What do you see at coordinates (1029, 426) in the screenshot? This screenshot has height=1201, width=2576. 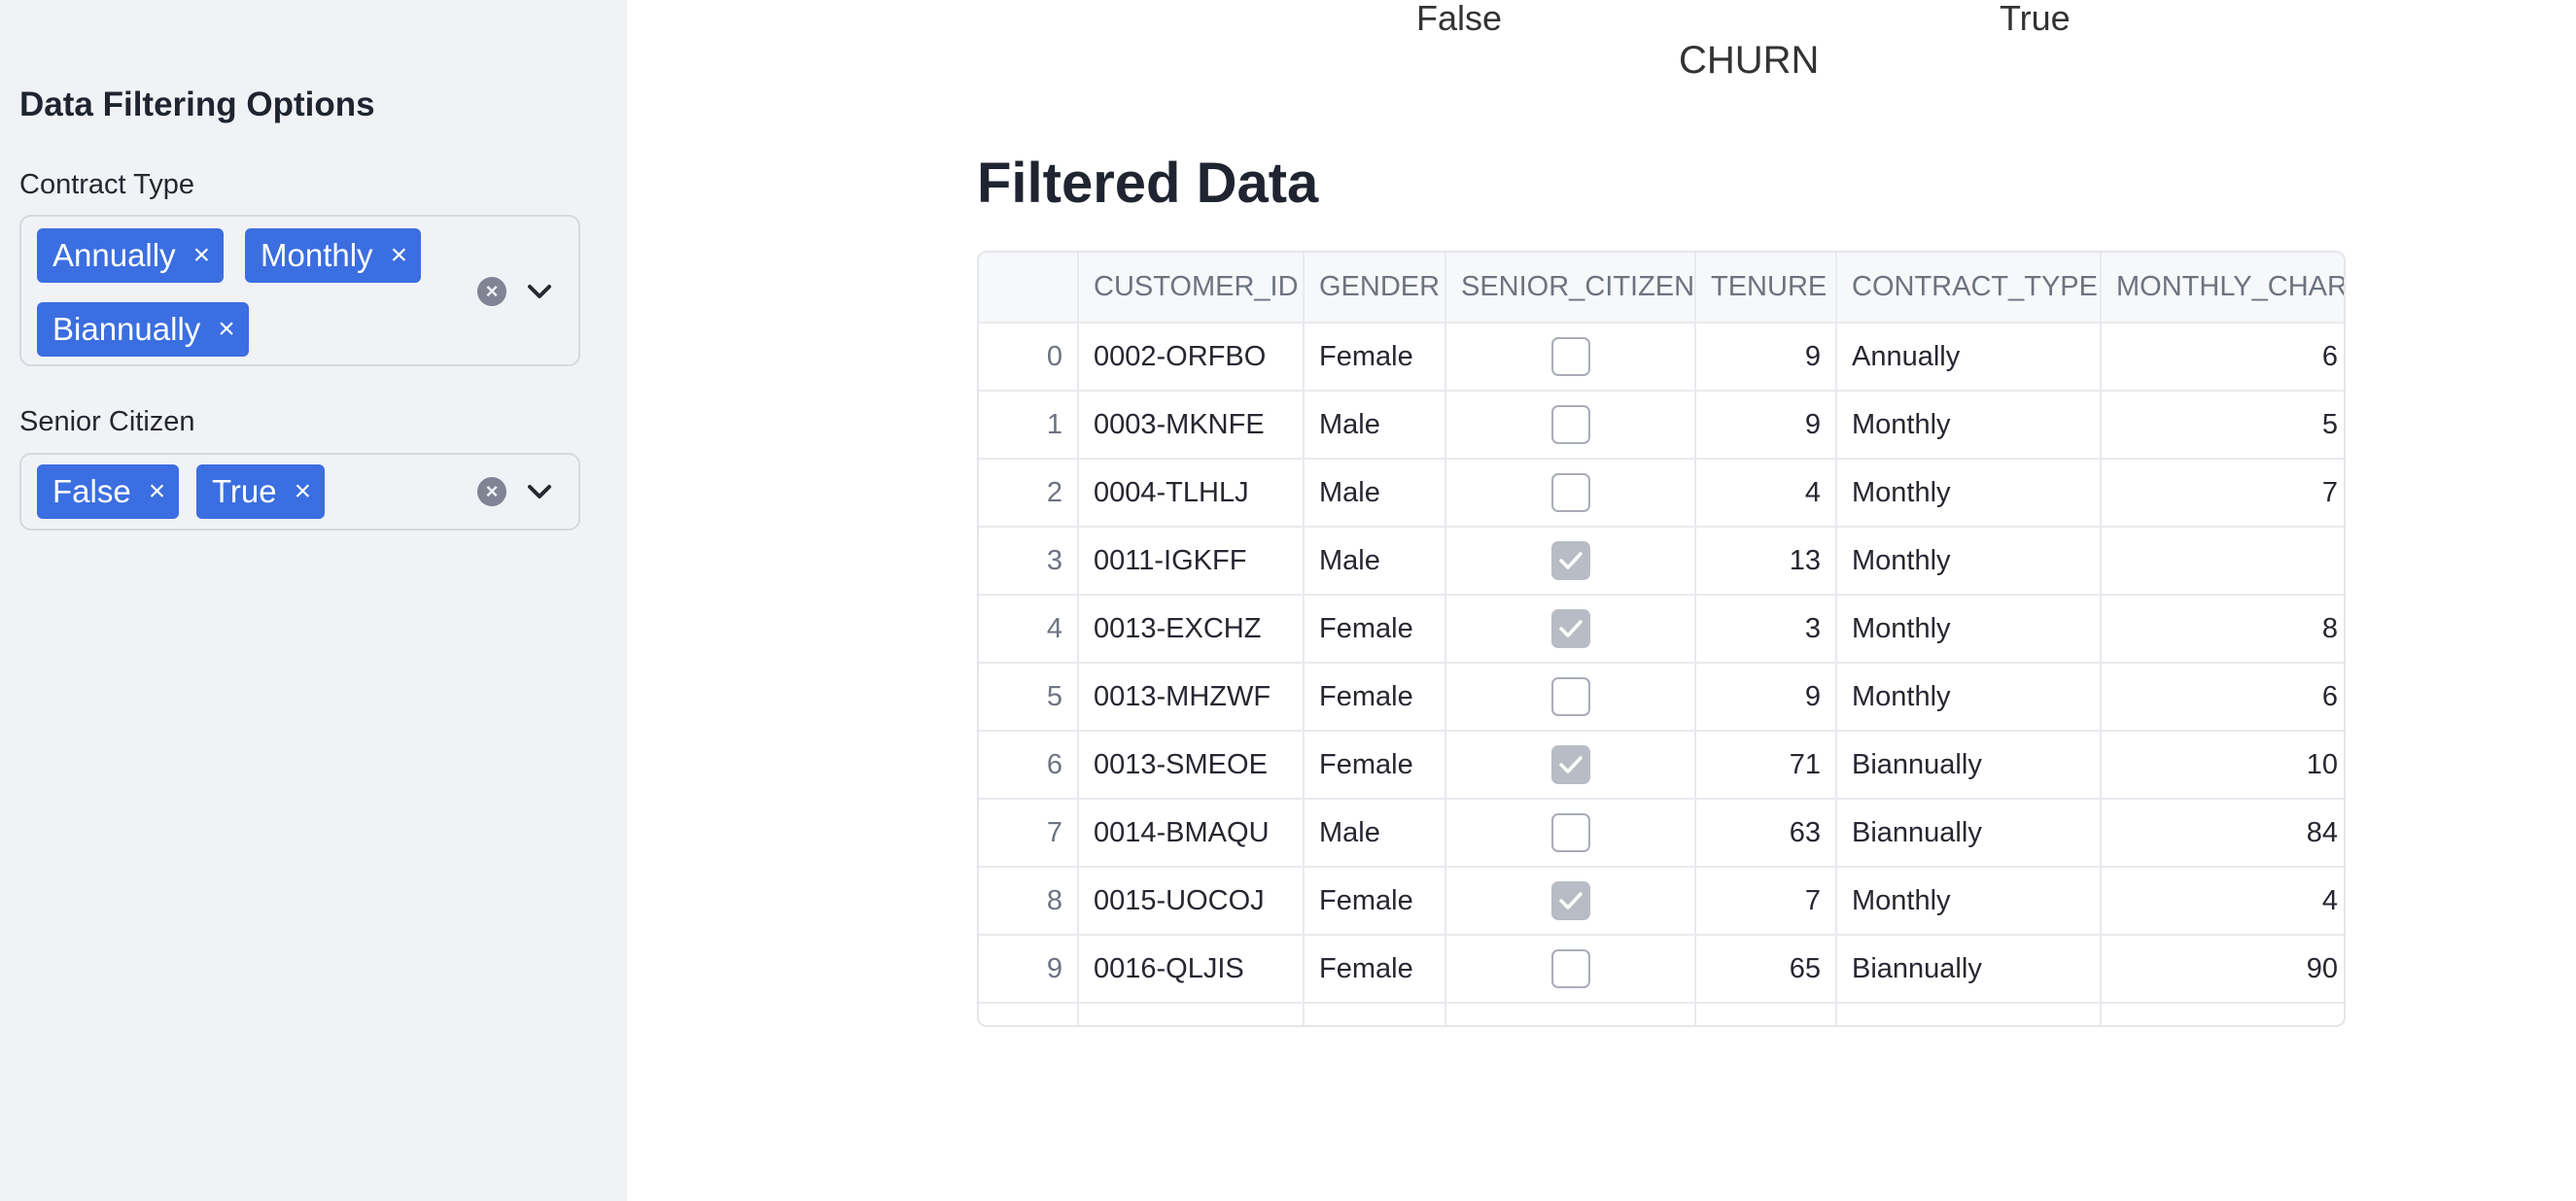 I see `table-cell-row-index: 1` at bounding box center [1029, 426].